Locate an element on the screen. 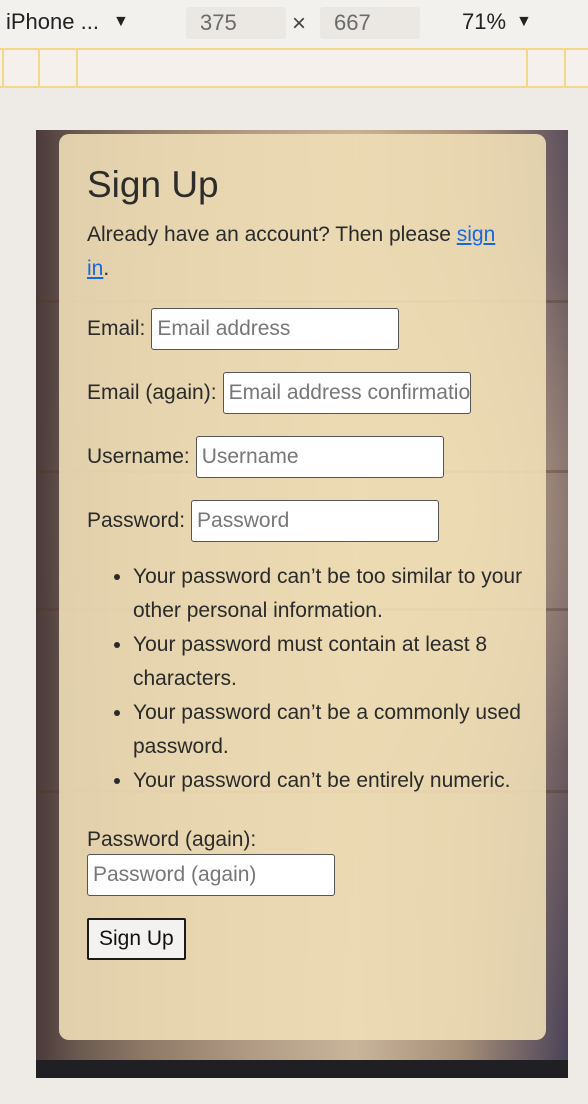 The width and height of the screenshot is (588, 1104). email-confirm-field is located at coordinates (346, 393).